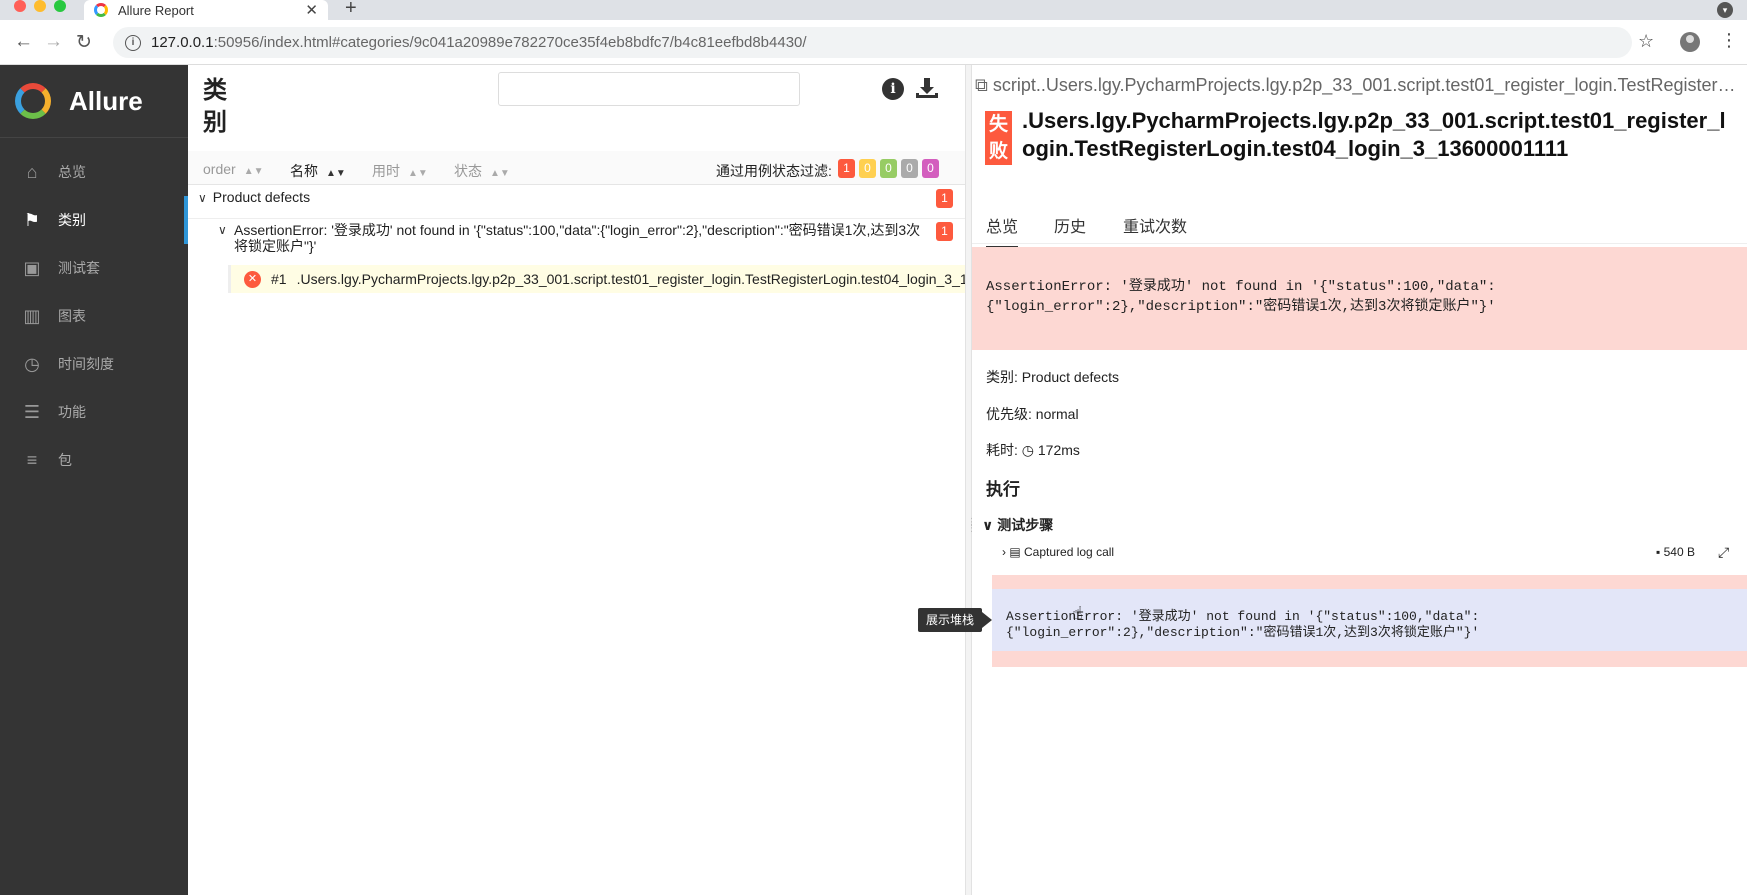 The height and width of the screenshot is (895, 1747). Describe the element at coordinates (252, 279) in the screenshot. I see `failed-status-icon: ✕` at that location.